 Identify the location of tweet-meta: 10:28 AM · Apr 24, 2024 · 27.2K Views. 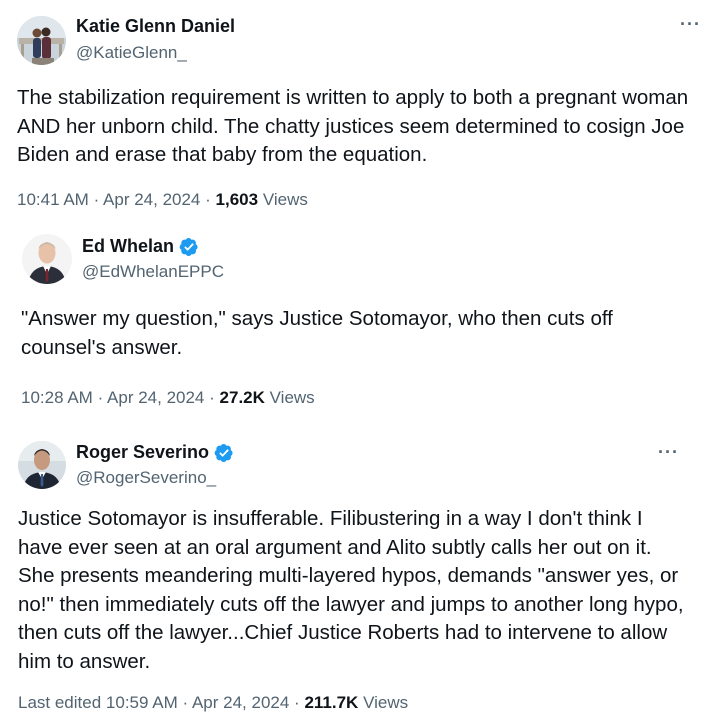
(168, 398).